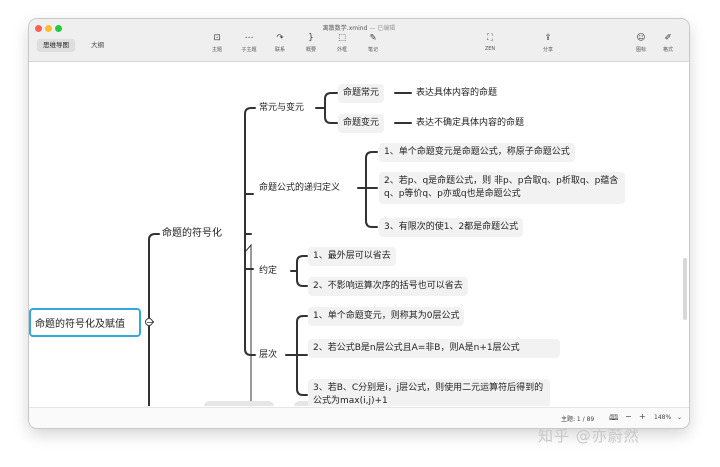  I want to click on boundary-icon: ⬚, so click(342, 38).